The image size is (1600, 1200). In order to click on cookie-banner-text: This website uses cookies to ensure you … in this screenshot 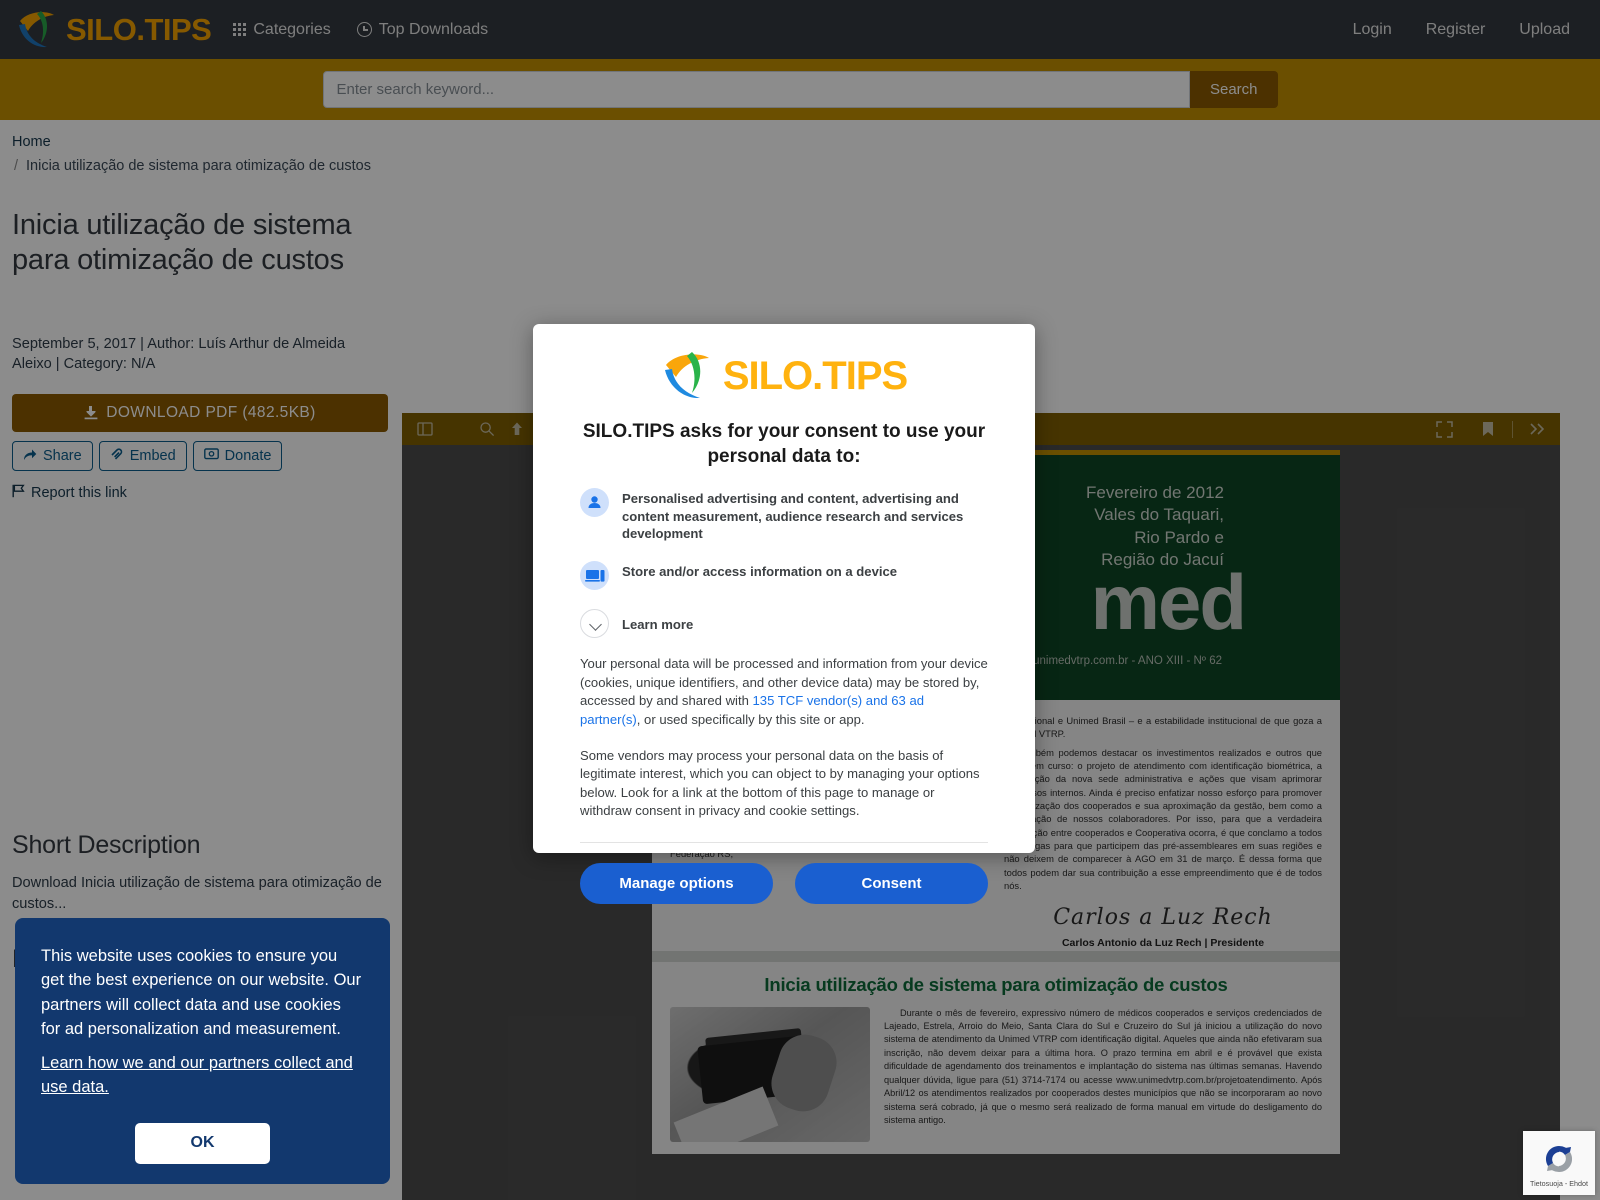, I will do `click(201, 992)`.